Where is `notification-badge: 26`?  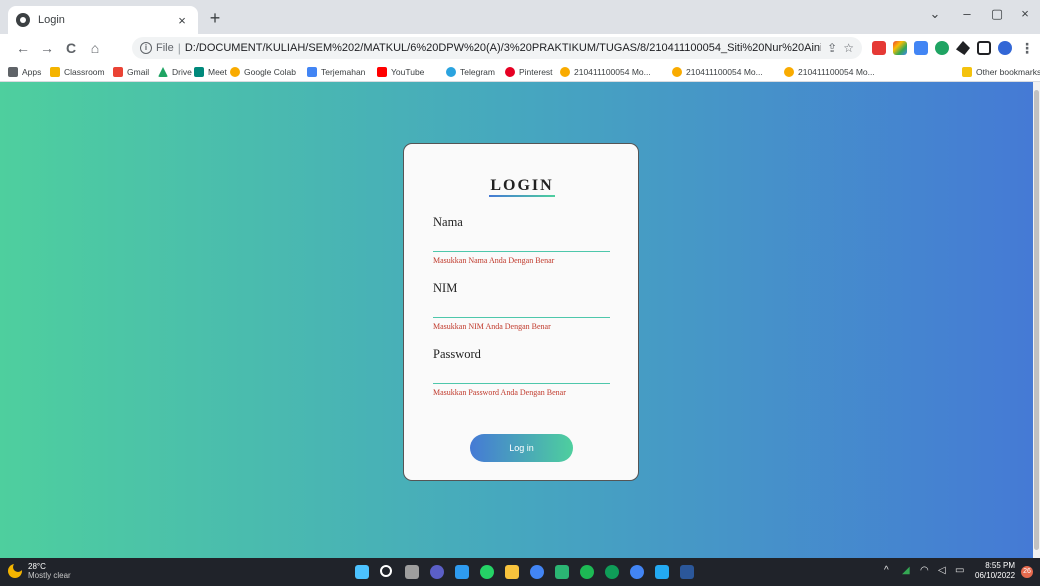
notification-badge: 26 is located at coordinates (1027, 572).